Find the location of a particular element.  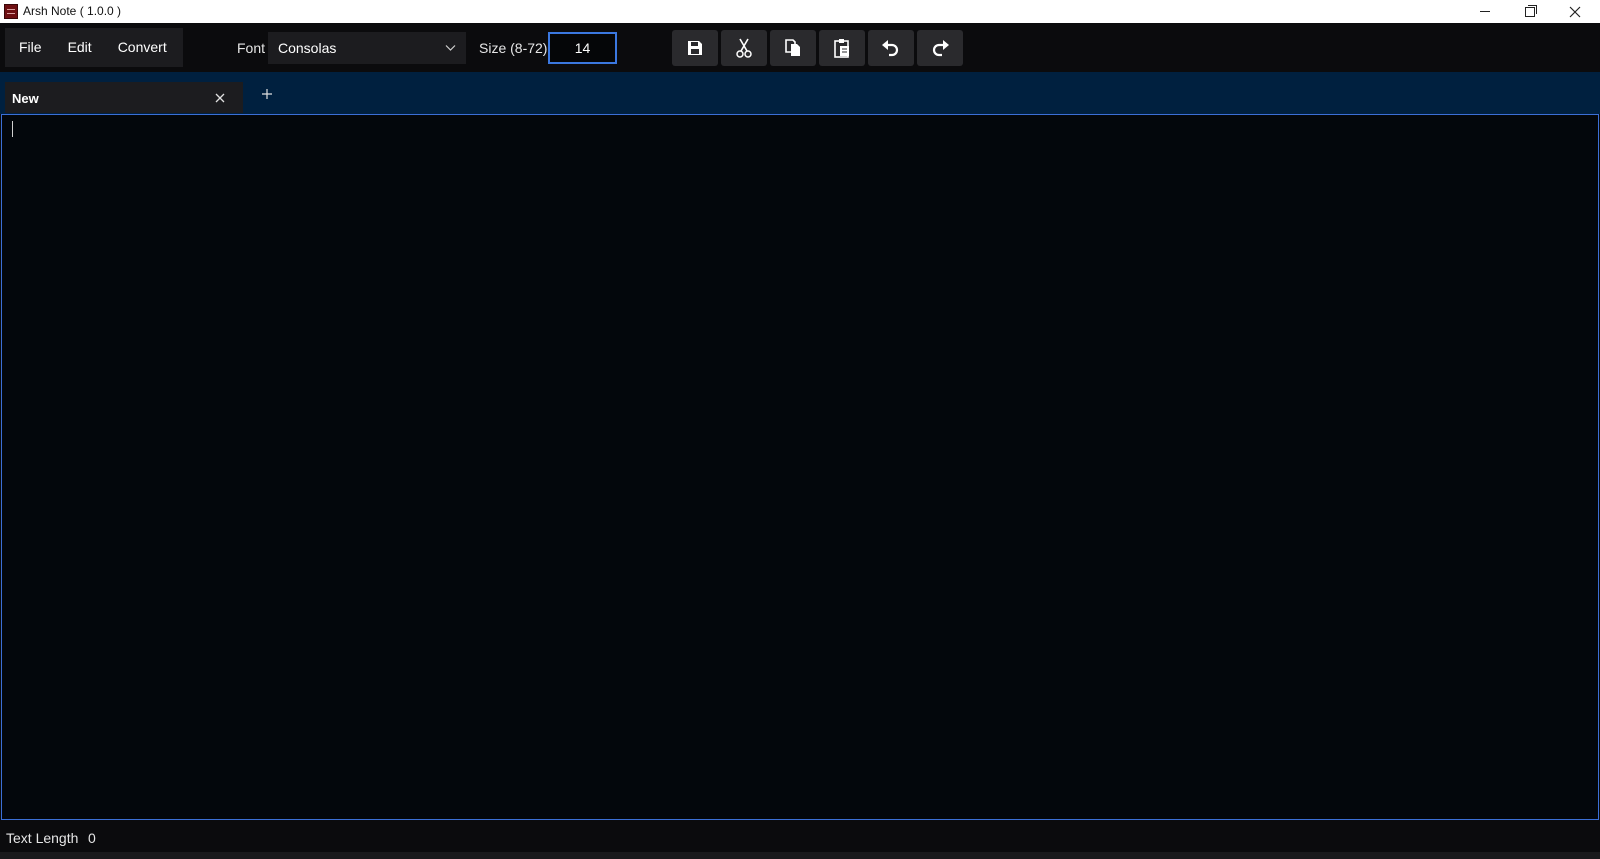

maximize-button is located at coordinates (1529, 11).